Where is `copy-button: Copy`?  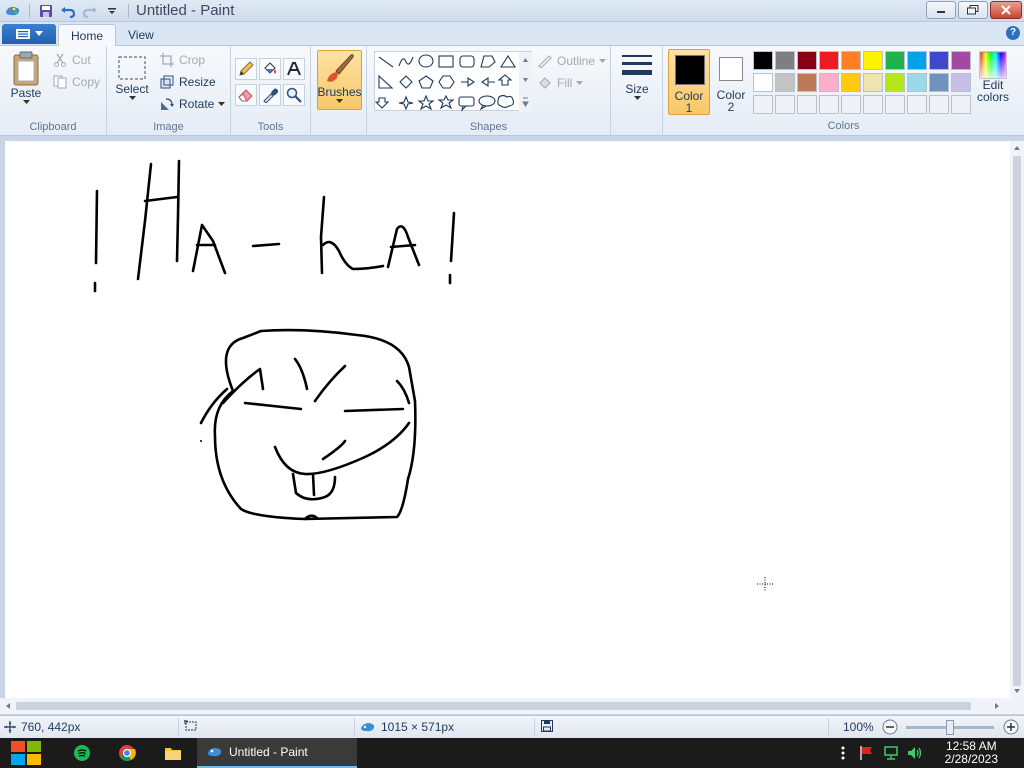
copy-button: Copy is located at coordinates (76, 82).